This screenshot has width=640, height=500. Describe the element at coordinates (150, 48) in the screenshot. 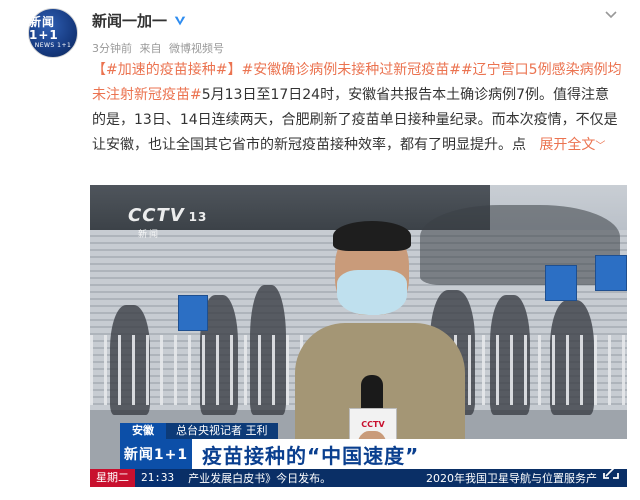

I see `post-source-prefix: 来自` at that location.